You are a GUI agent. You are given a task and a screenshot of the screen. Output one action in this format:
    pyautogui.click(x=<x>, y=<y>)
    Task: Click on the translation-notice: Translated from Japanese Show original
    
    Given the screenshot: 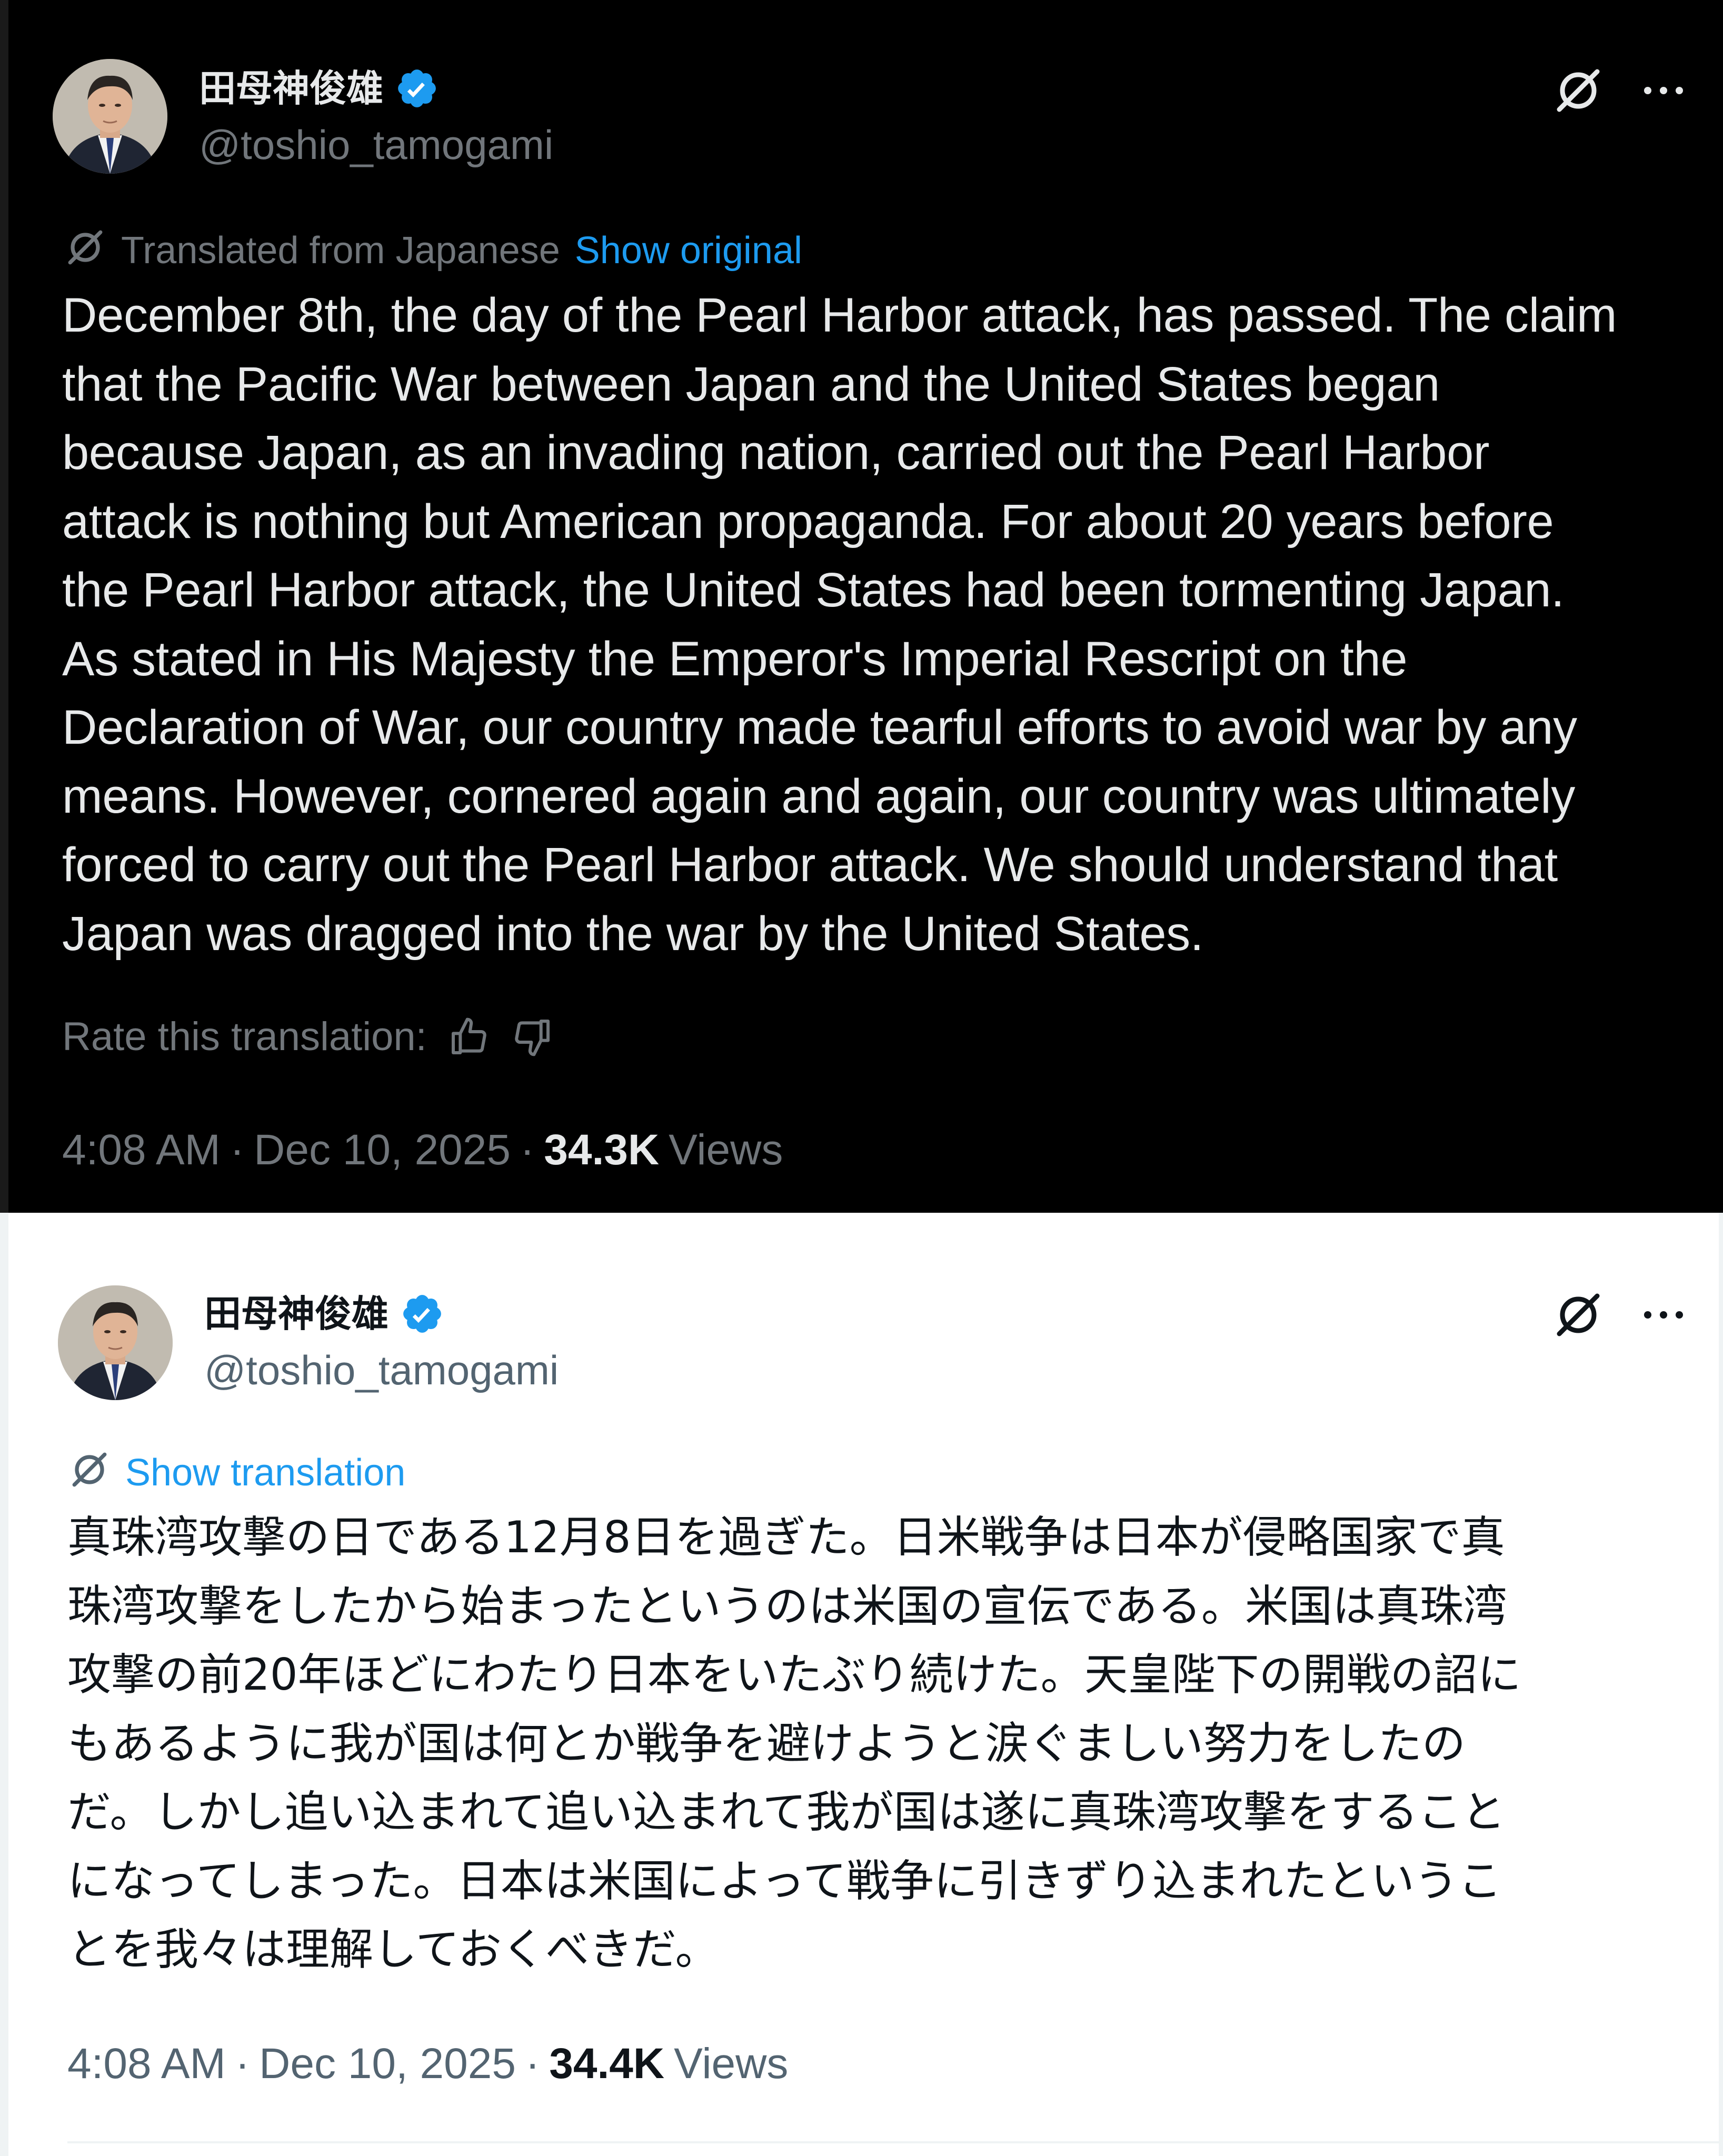 What is the action you would take?
    pyautogui.click(x=433, y=250)
    